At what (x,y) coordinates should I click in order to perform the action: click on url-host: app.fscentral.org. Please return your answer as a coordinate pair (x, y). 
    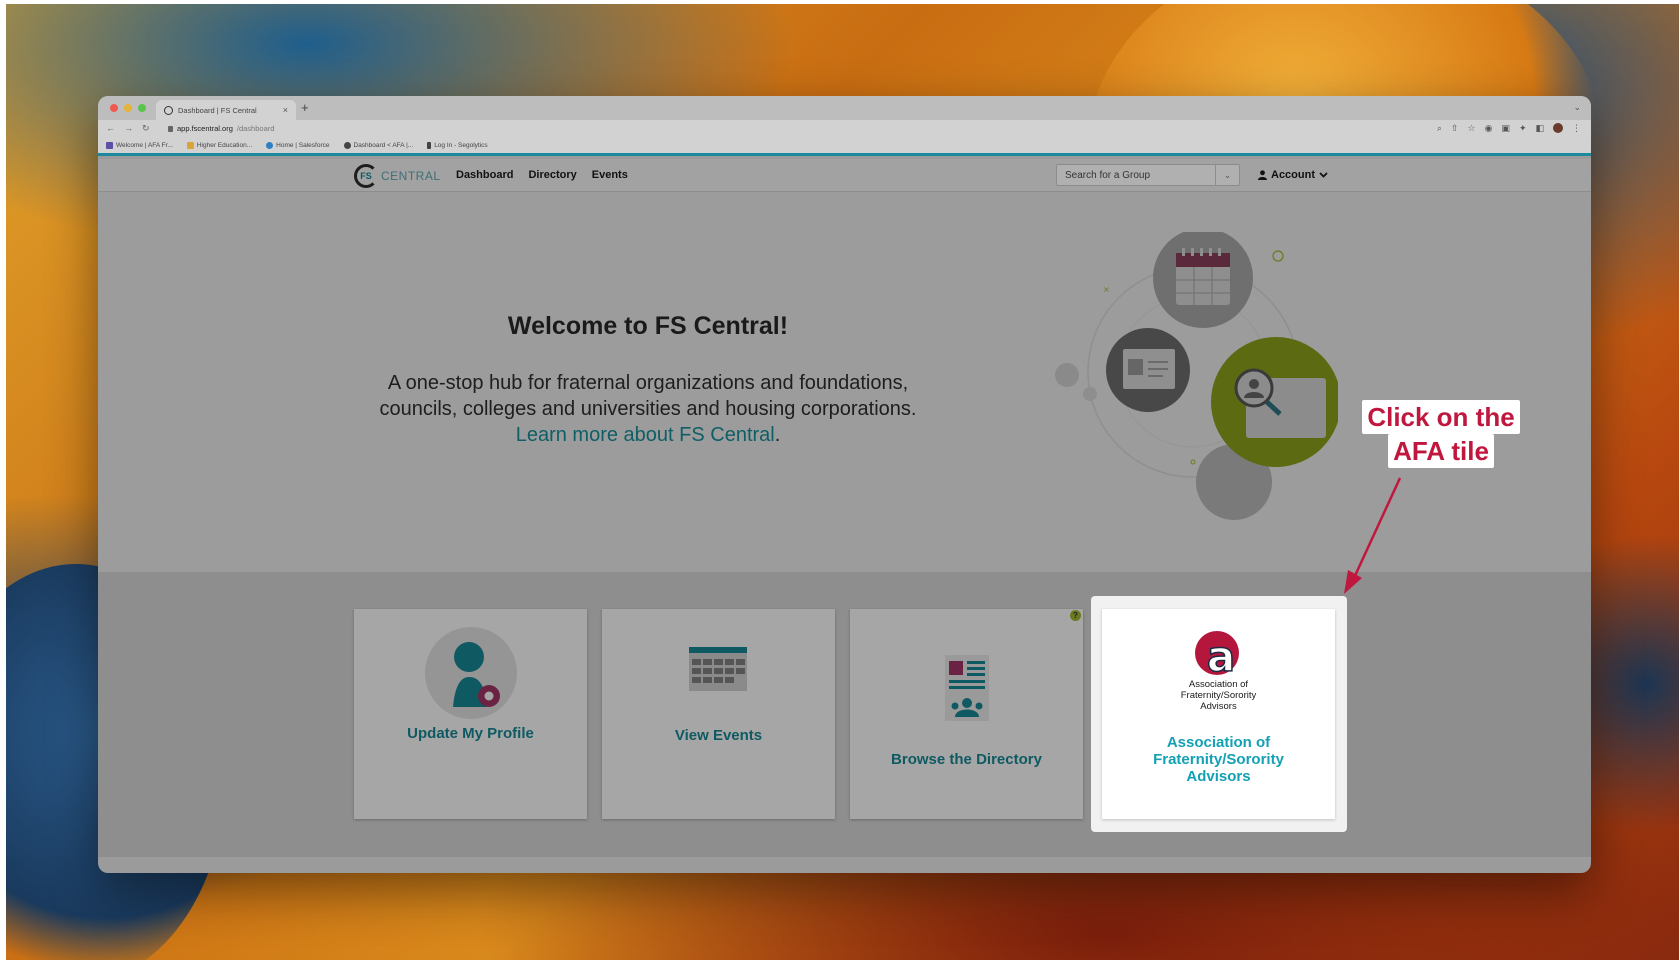
    Looking at the image, I should click on (205, 128).